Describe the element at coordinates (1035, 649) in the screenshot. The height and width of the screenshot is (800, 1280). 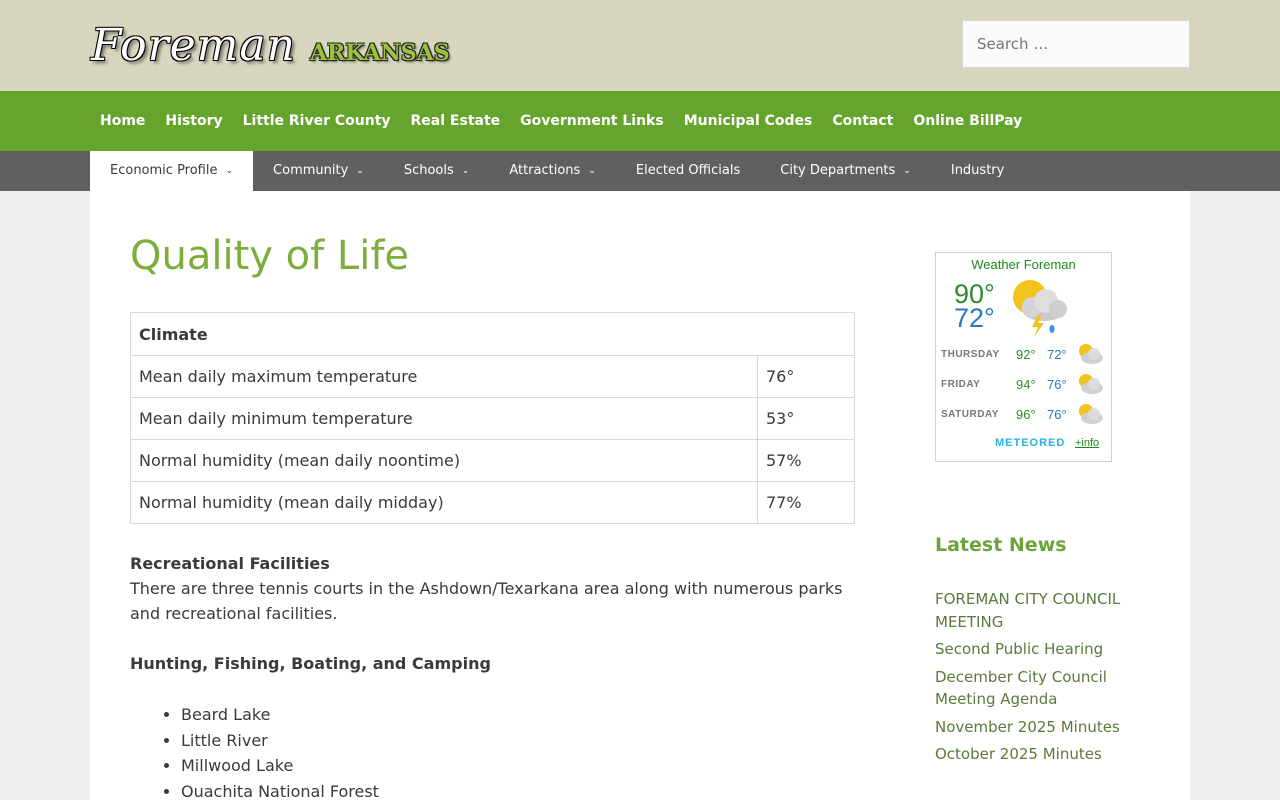
I see `news-link: Second Public Hearing` at that location.